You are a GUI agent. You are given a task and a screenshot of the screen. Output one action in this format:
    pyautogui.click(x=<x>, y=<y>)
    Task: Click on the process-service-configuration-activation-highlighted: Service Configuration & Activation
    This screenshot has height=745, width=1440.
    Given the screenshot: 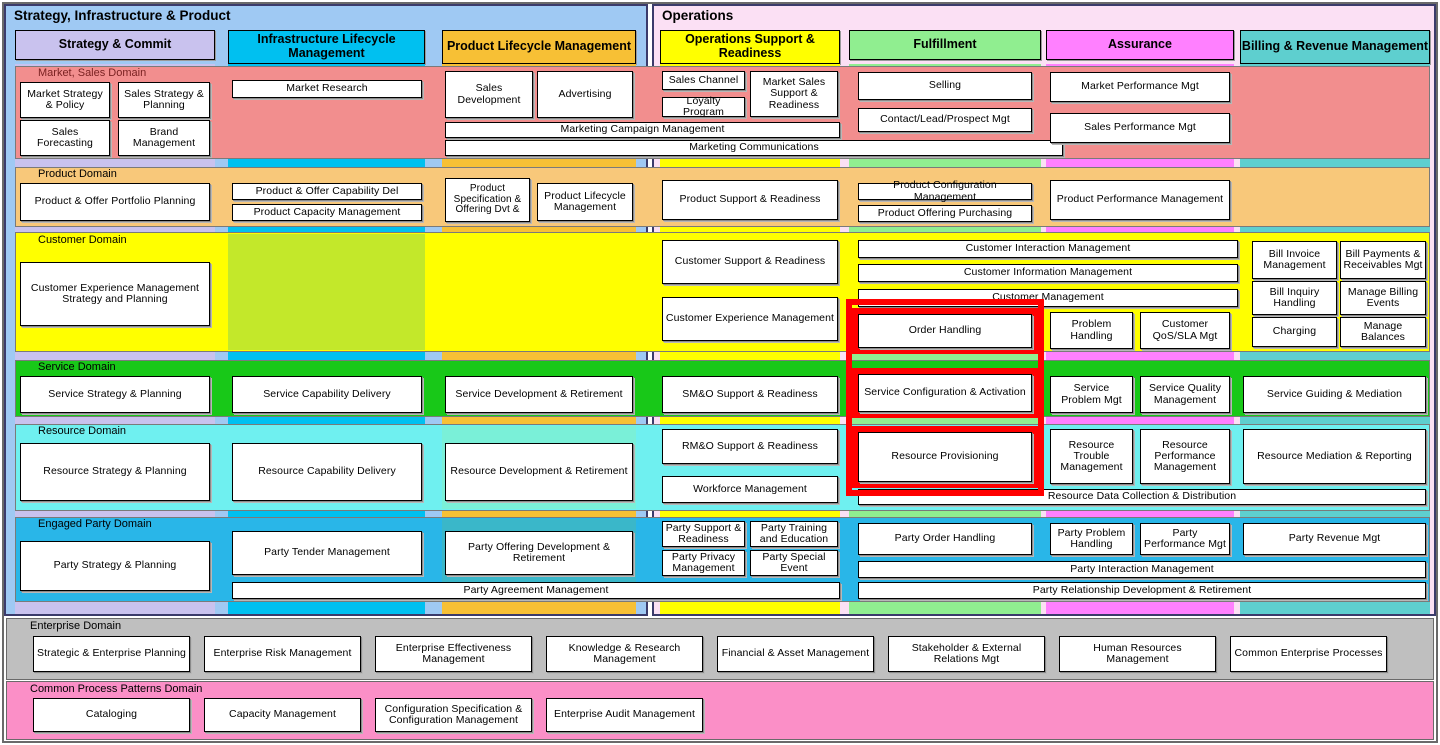 What is the action you would take?
    pyautogui.click(x=945, y=393)
    